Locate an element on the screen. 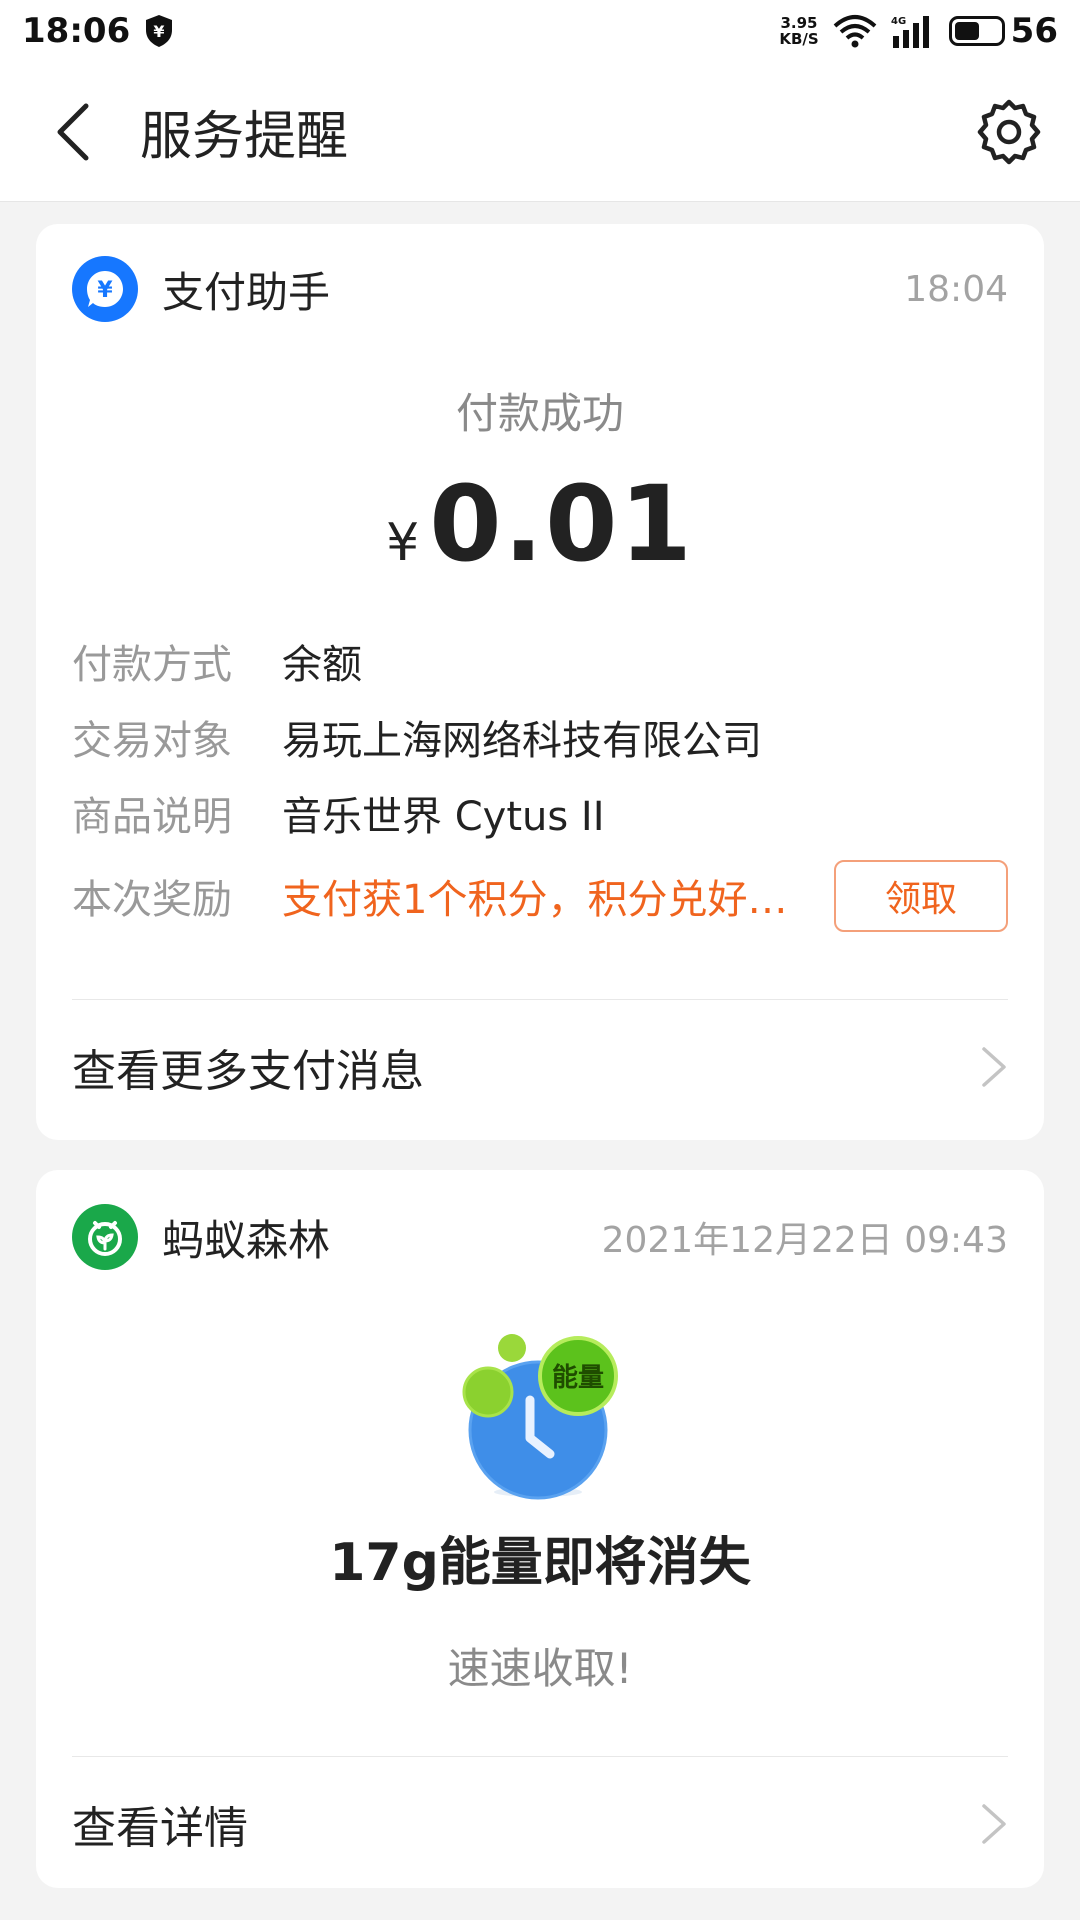  settings-button is located at coordinates (1009, 132).